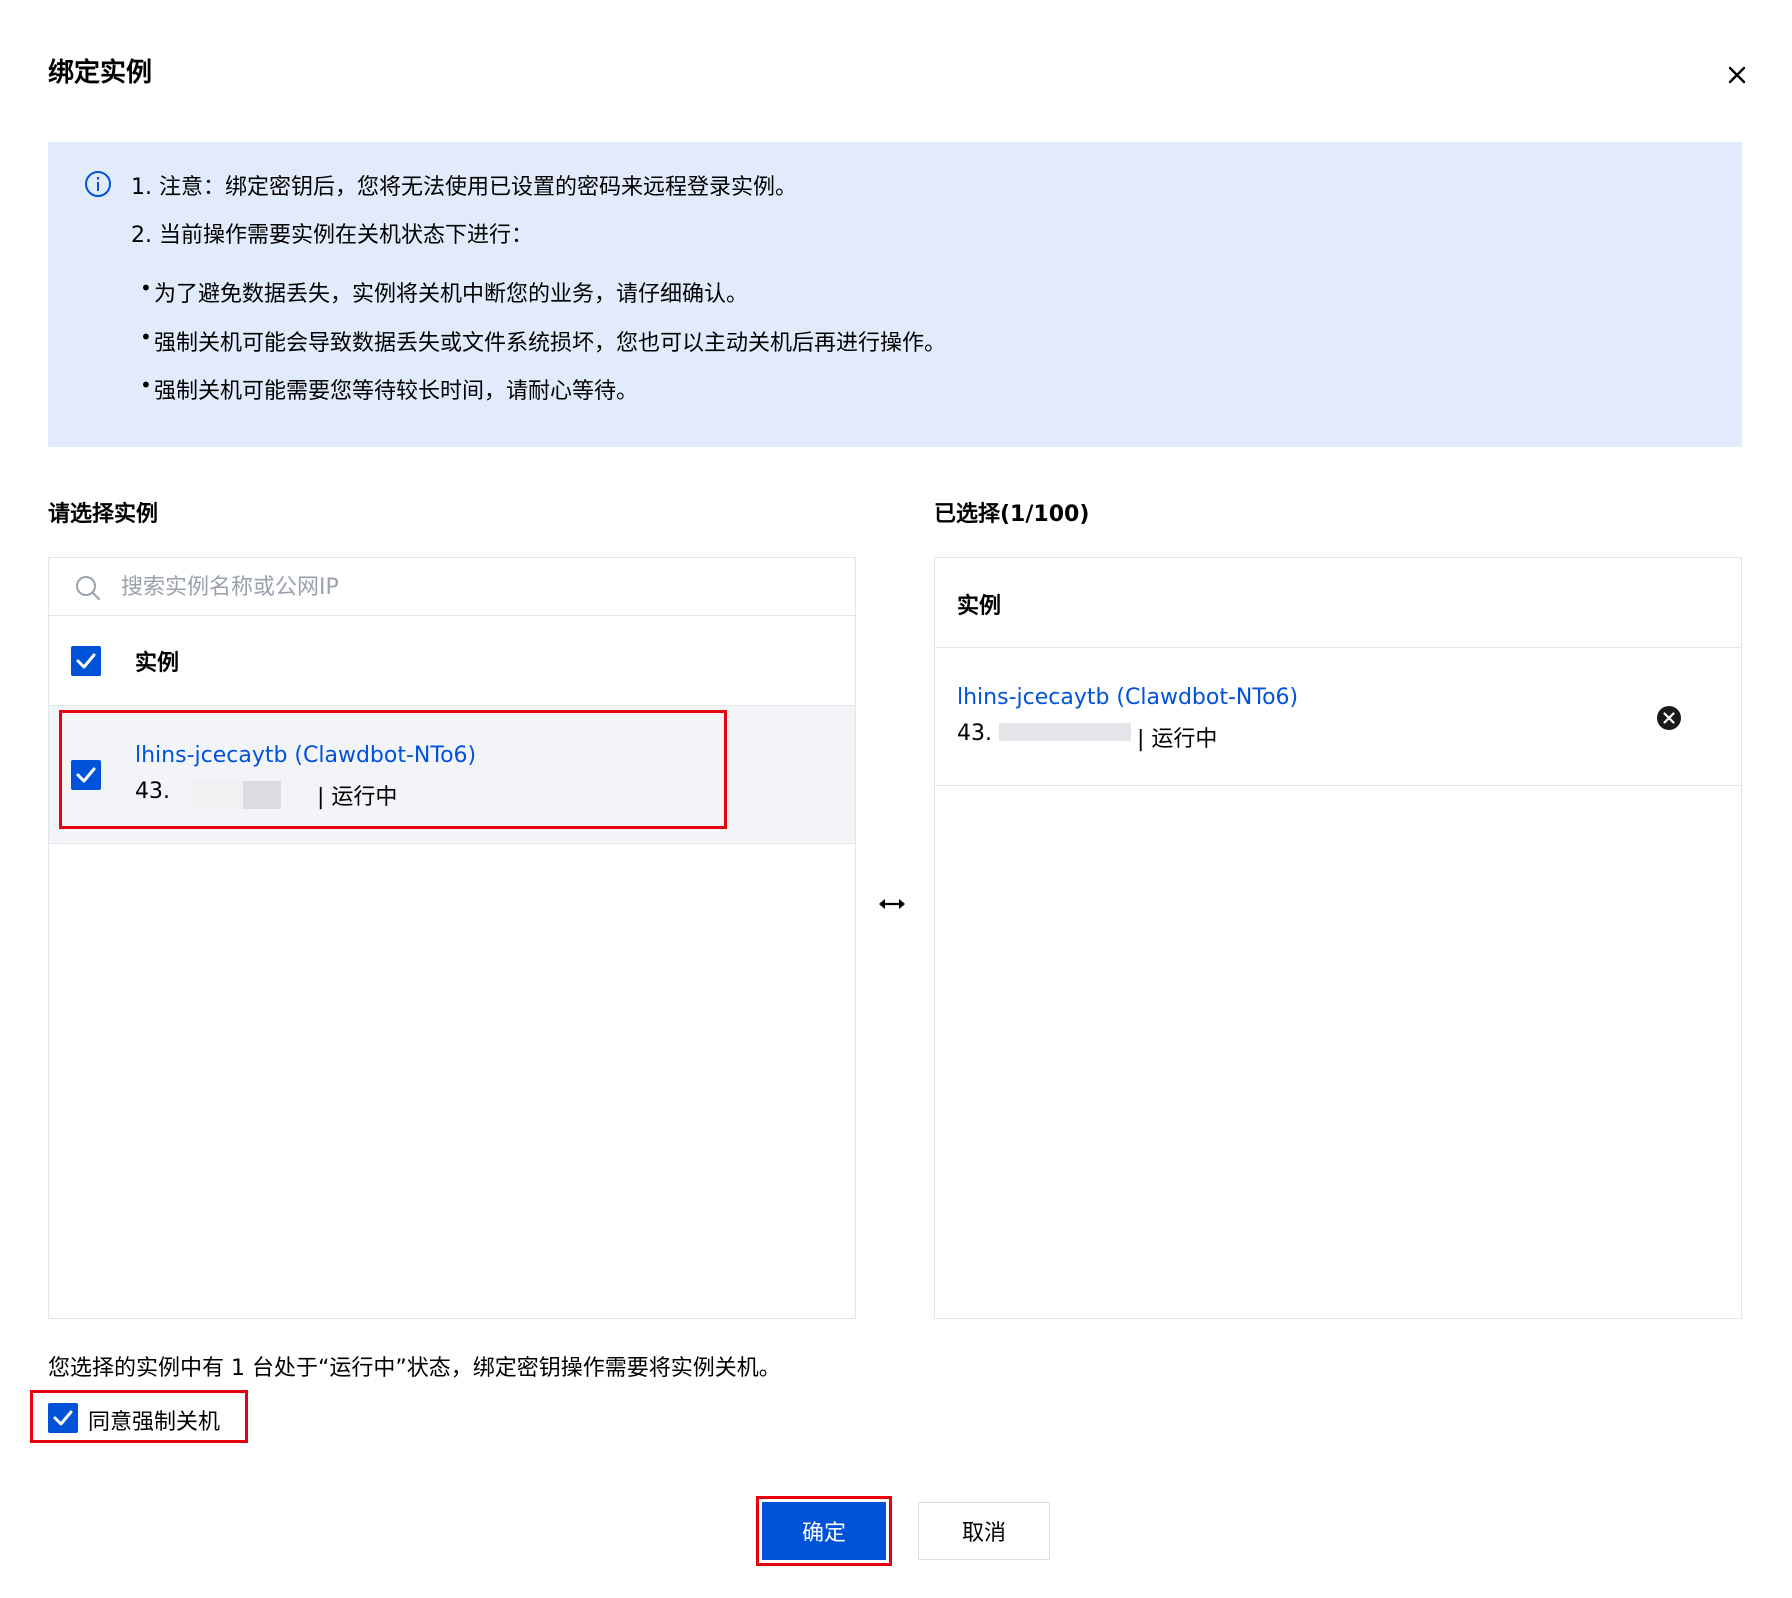  I want to click on left-panel-label: 请选择实例, so click(103, 514).